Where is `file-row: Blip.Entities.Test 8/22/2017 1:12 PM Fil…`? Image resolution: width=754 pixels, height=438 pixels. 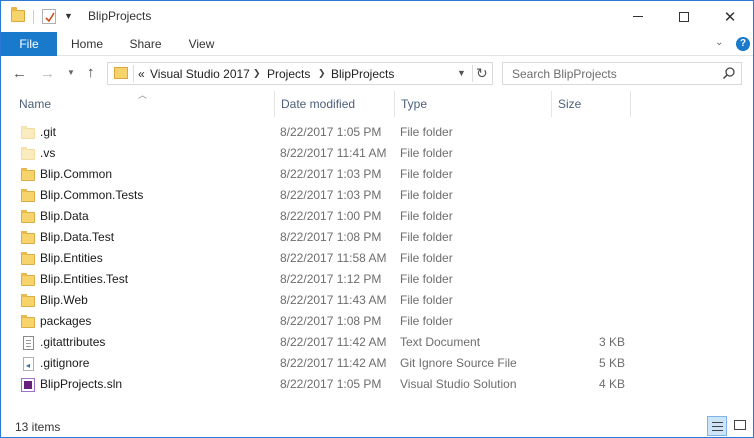
file-row: Blip.Entities.Test 8/22/2017 1:12 PM Fil… is located at coordinates (377, 279).